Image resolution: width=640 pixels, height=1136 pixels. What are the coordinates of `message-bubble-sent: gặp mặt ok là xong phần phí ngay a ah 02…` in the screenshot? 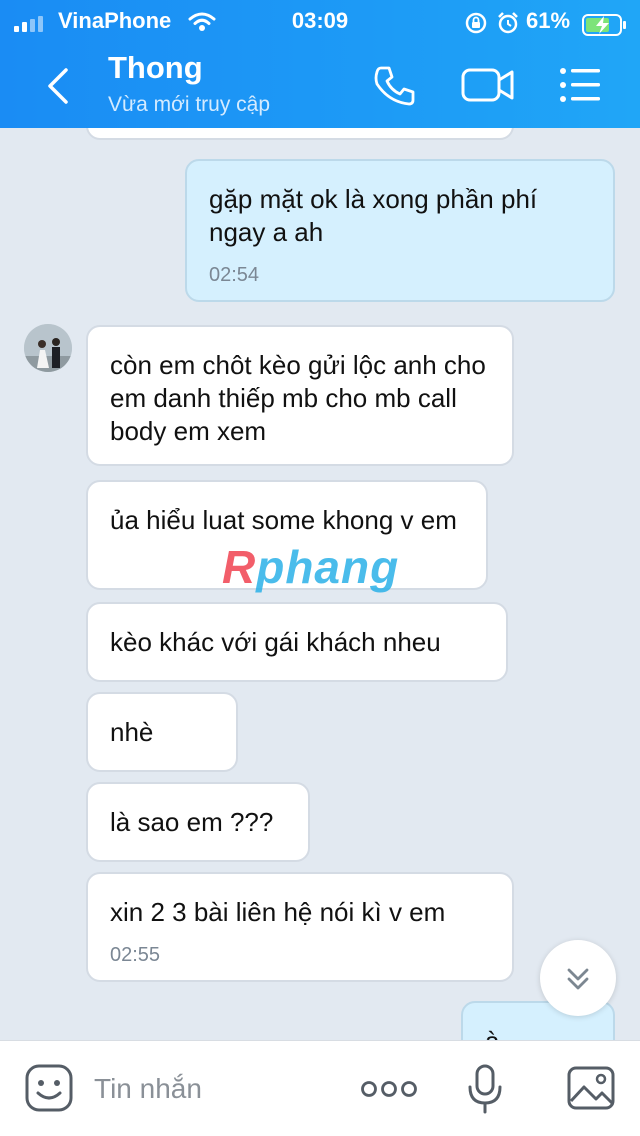 It's located at (400, 230).